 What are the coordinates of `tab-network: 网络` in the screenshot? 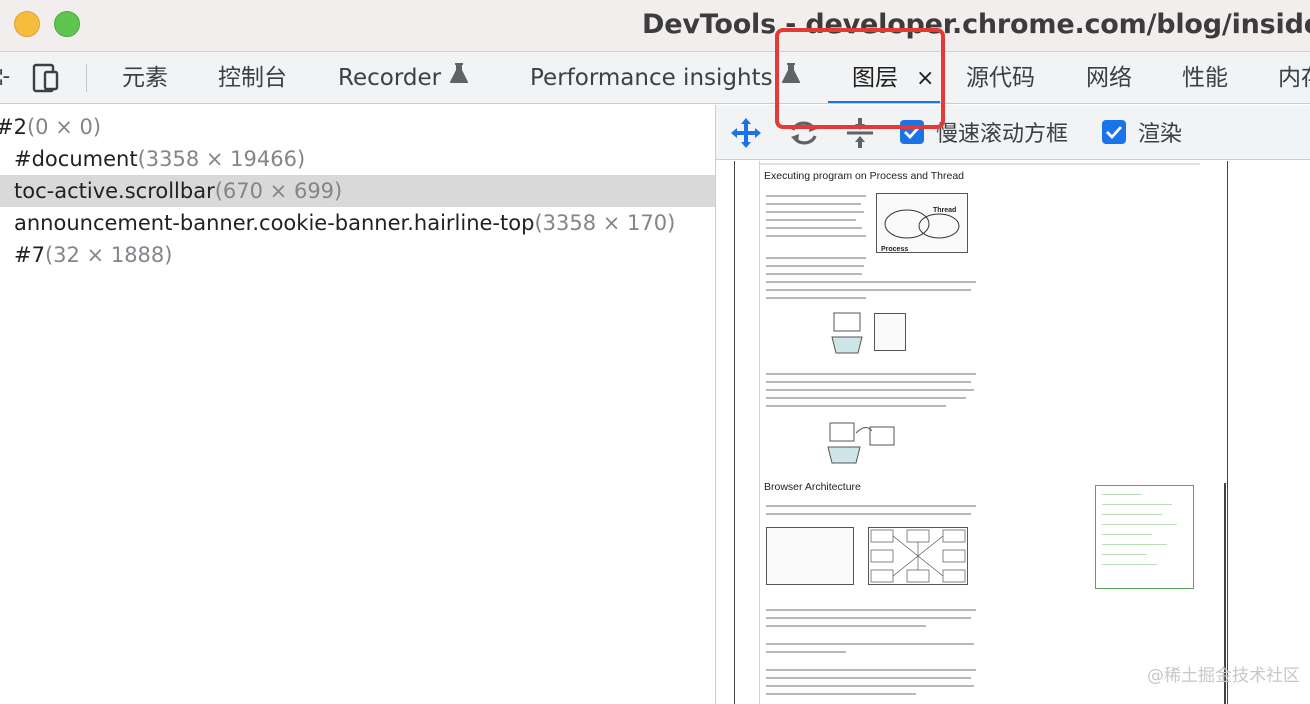 It's located at (1109, 77).